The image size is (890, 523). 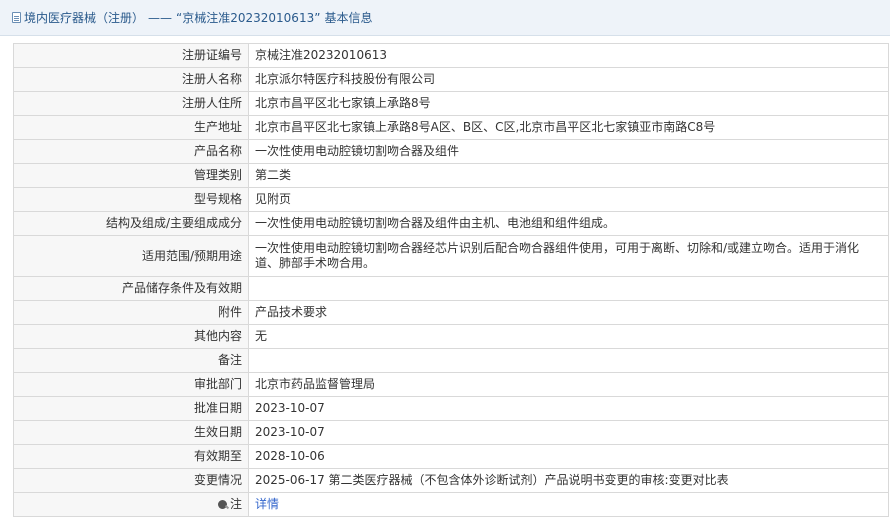 I want to click on table-row: 型号规格 见附页, so click(x=451, y=199).